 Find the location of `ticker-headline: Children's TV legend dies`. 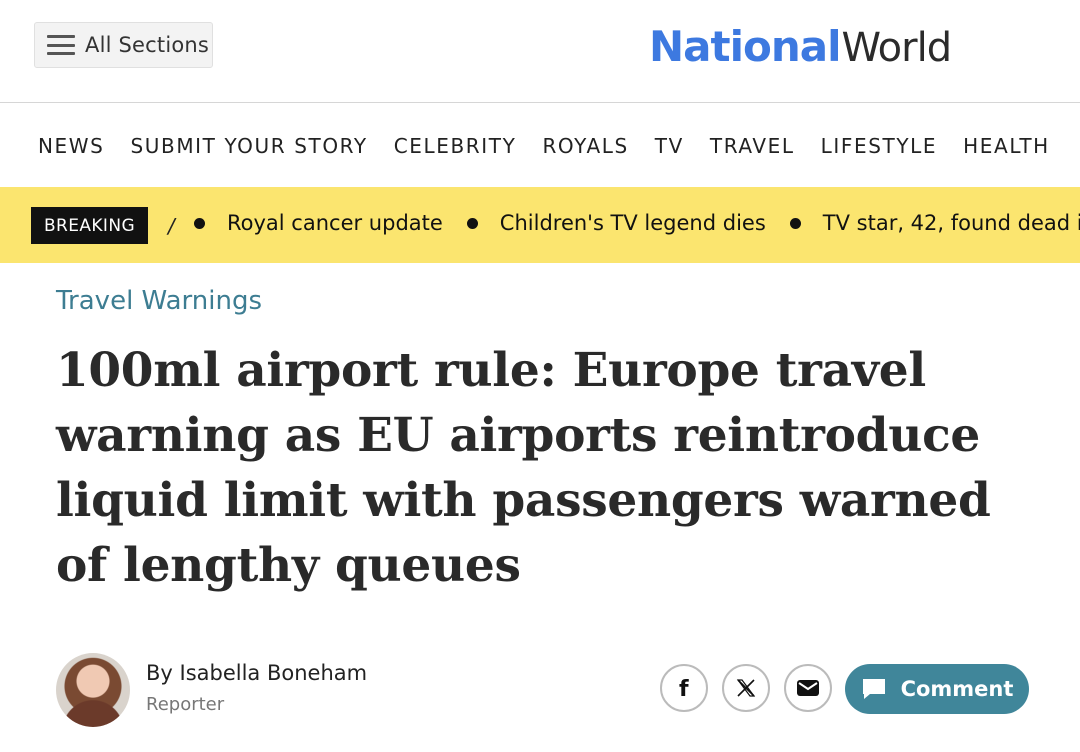

ticker-headline: Children's TV legend dies is located at coordinates (633, 223).